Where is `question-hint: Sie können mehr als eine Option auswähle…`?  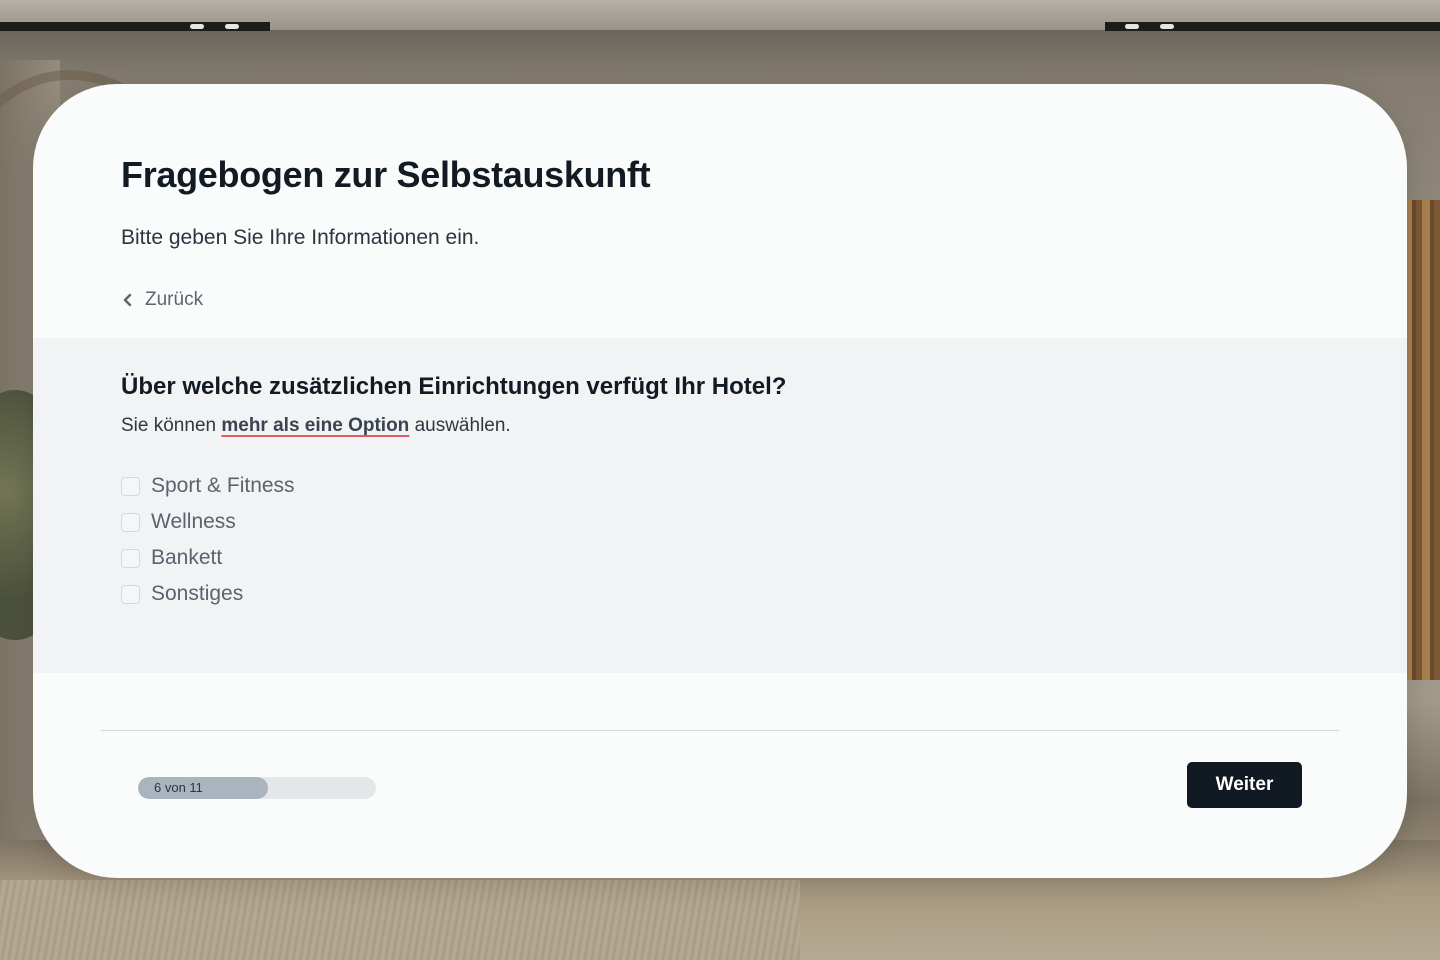
question-hint: Sie können mehr als eine Option auswähle… is located at coordinates (316, 426).